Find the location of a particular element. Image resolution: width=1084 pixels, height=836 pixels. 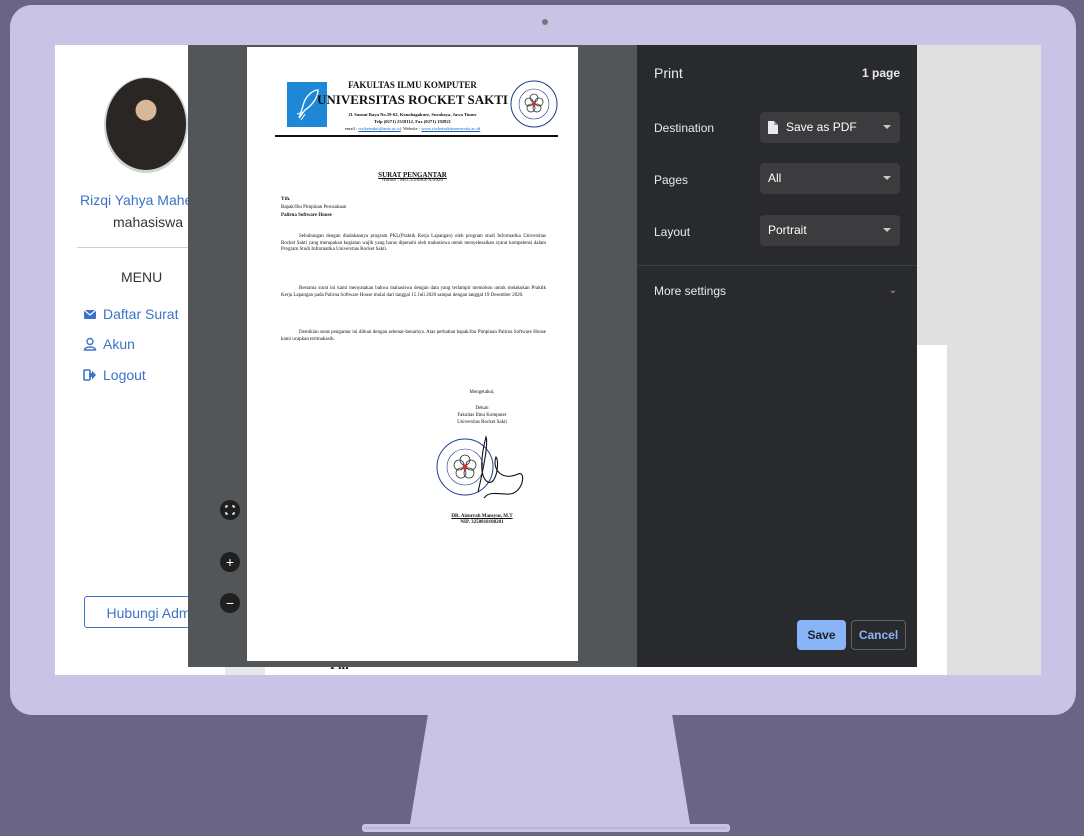

pages-select: All is located at coordinates (830, 178).